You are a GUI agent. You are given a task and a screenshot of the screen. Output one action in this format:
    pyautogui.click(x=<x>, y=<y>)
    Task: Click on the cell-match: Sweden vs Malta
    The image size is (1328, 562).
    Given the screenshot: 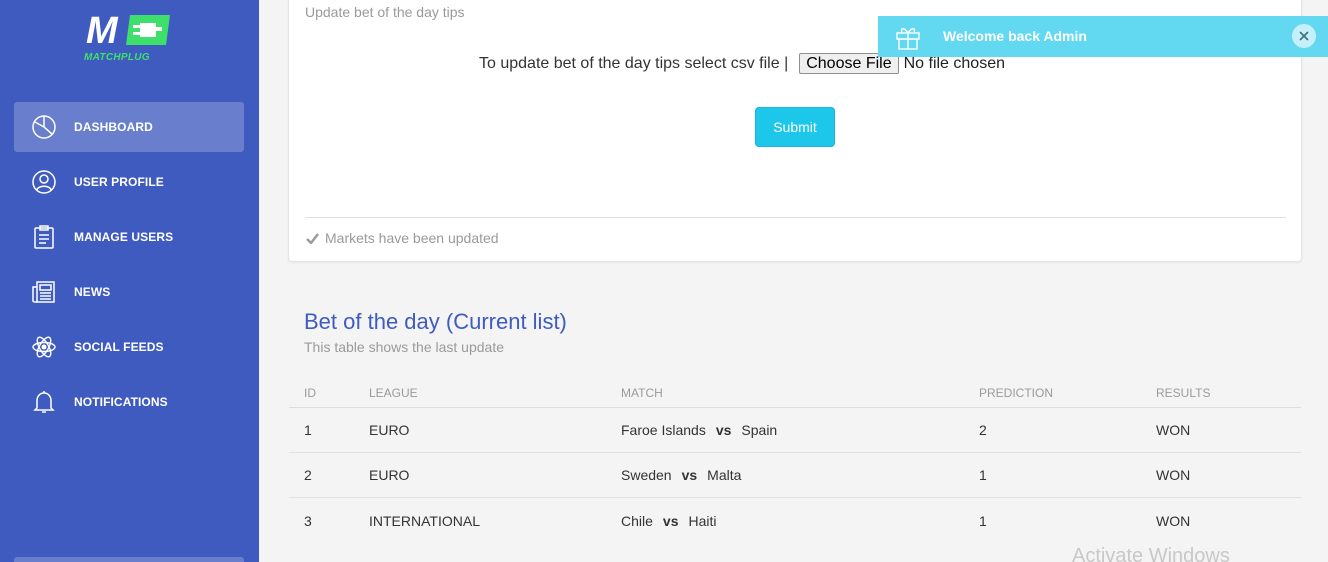 What is the action you would take?
    pyautogui.click(x=681, y=475)
    